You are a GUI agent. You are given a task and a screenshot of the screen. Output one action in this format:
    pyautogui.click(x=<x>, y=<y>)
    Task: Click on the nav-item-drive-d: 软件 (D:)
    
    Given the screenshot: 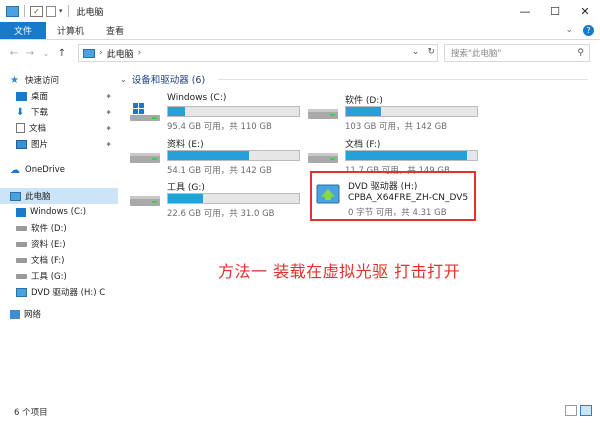 What is the action you would take?
    pyautogui.click(x=59, y=228)
    